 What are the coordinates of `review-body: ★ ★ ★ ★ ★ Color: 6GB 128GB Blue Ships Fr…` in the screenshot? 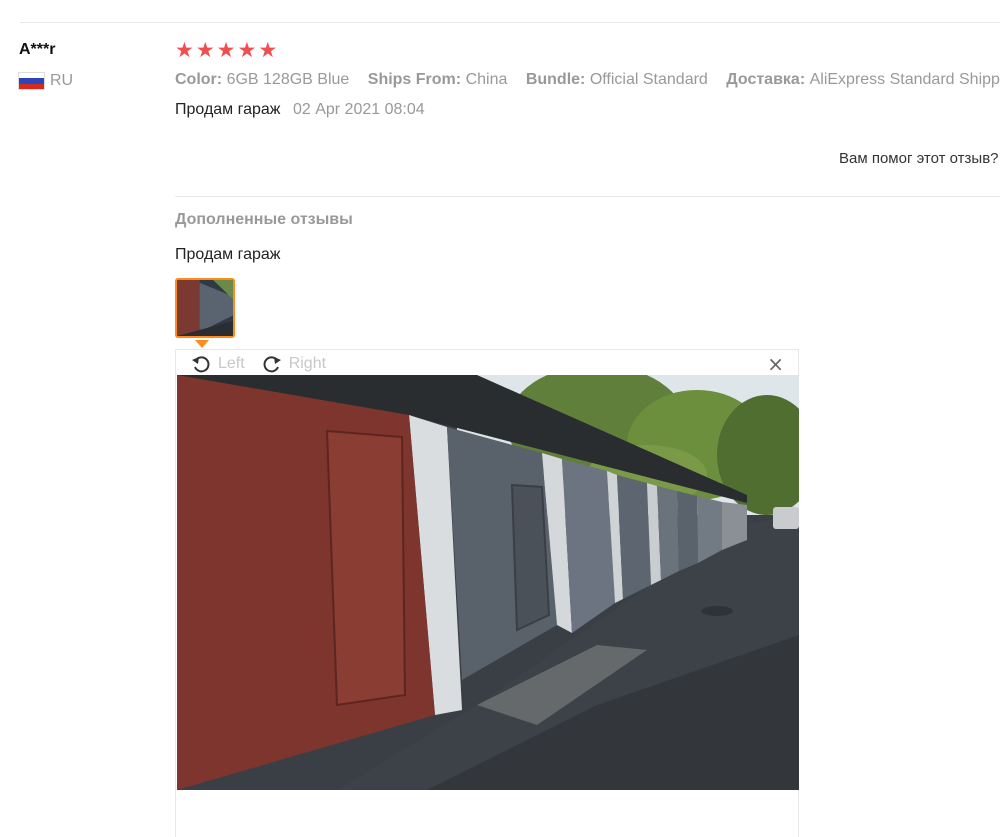 It's located at (587, 79).